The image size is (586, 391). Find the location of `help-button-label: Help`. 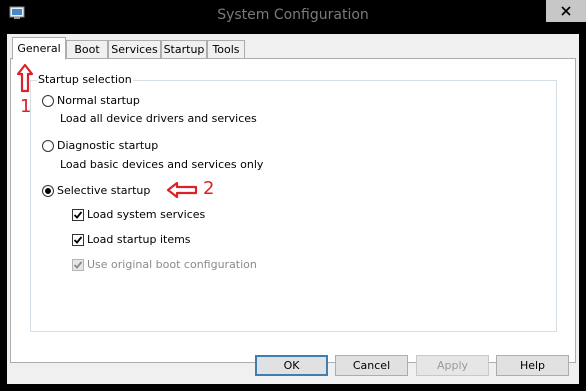

help-button-label: Help is located at coordinates (532, 365).